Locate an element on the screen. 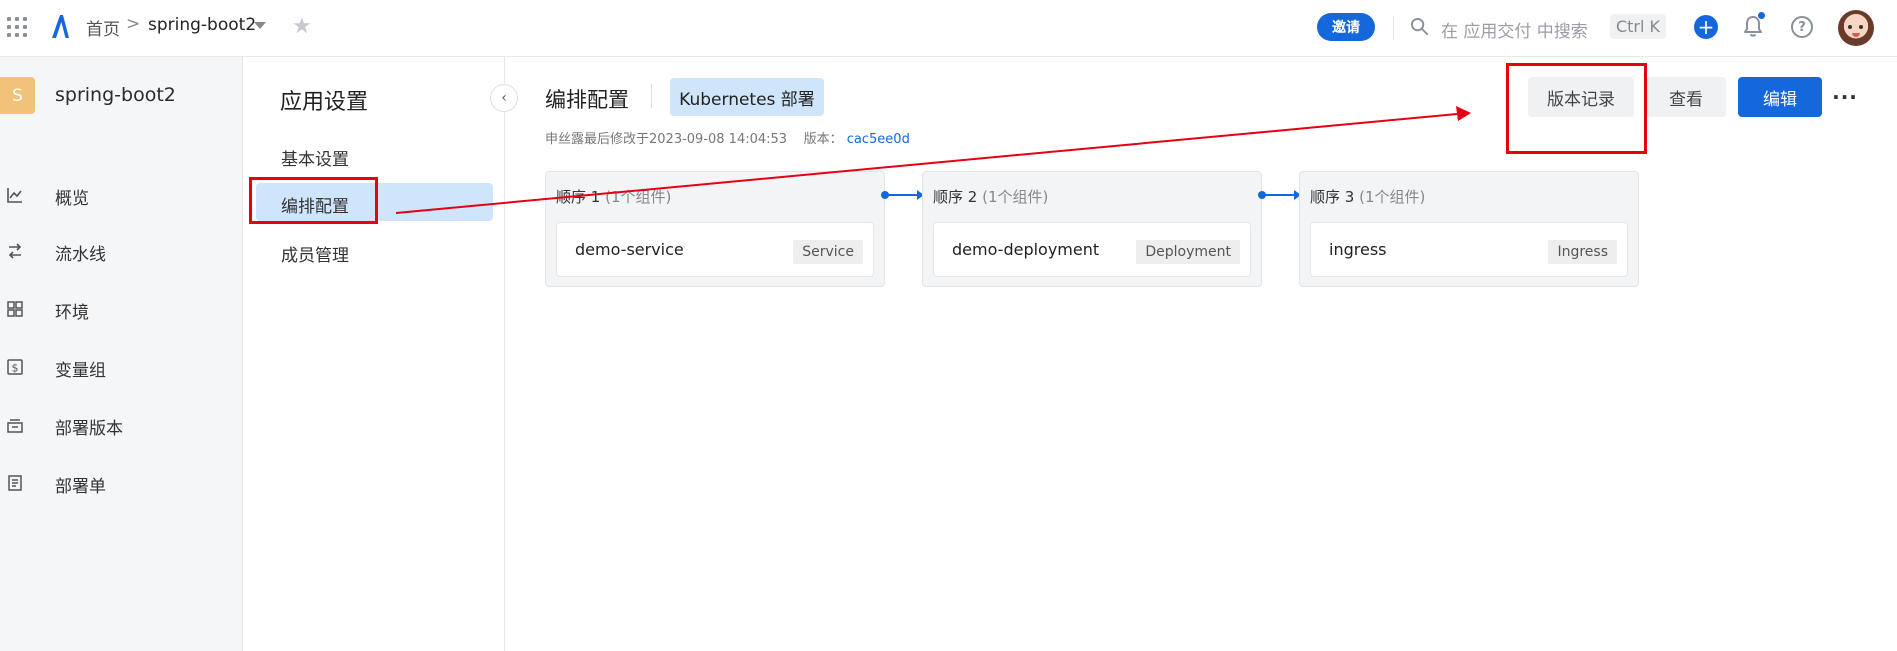 The height and width of the screenshot is (651, 1897). stage-card: 顺序 2 (1个组件) demo-deployment Deployment is located at coordinates (1092, 229).